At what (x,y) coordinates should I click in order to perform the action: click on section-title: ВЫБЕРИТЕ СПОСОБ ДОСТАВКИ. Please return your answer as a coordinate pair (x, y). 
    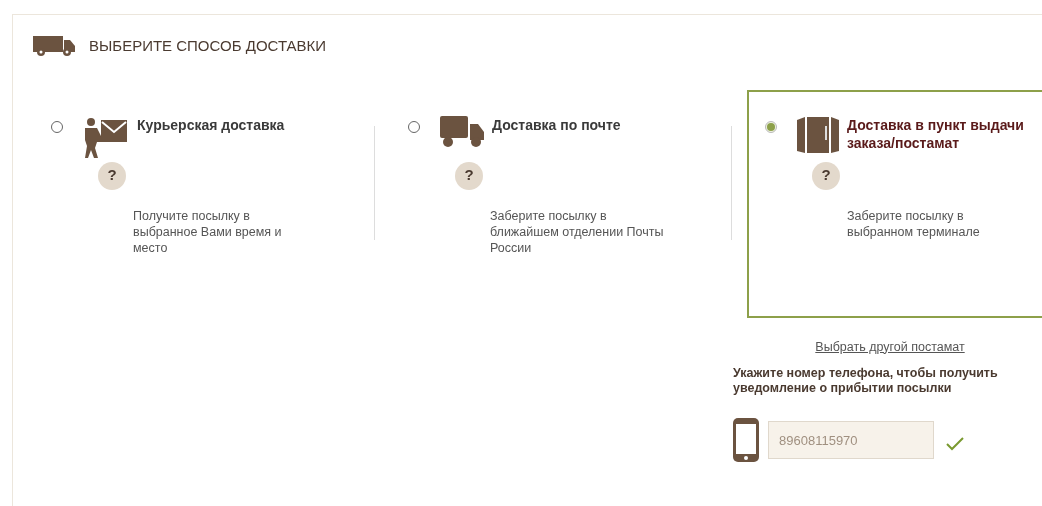
    Looking at the image, I should click on (208, 46).